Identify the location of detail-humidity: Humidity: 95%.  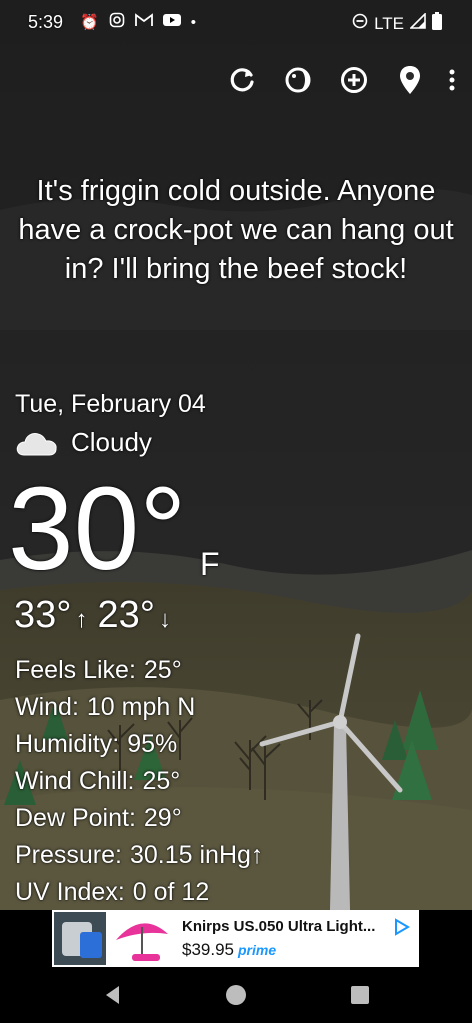
(139, 744).